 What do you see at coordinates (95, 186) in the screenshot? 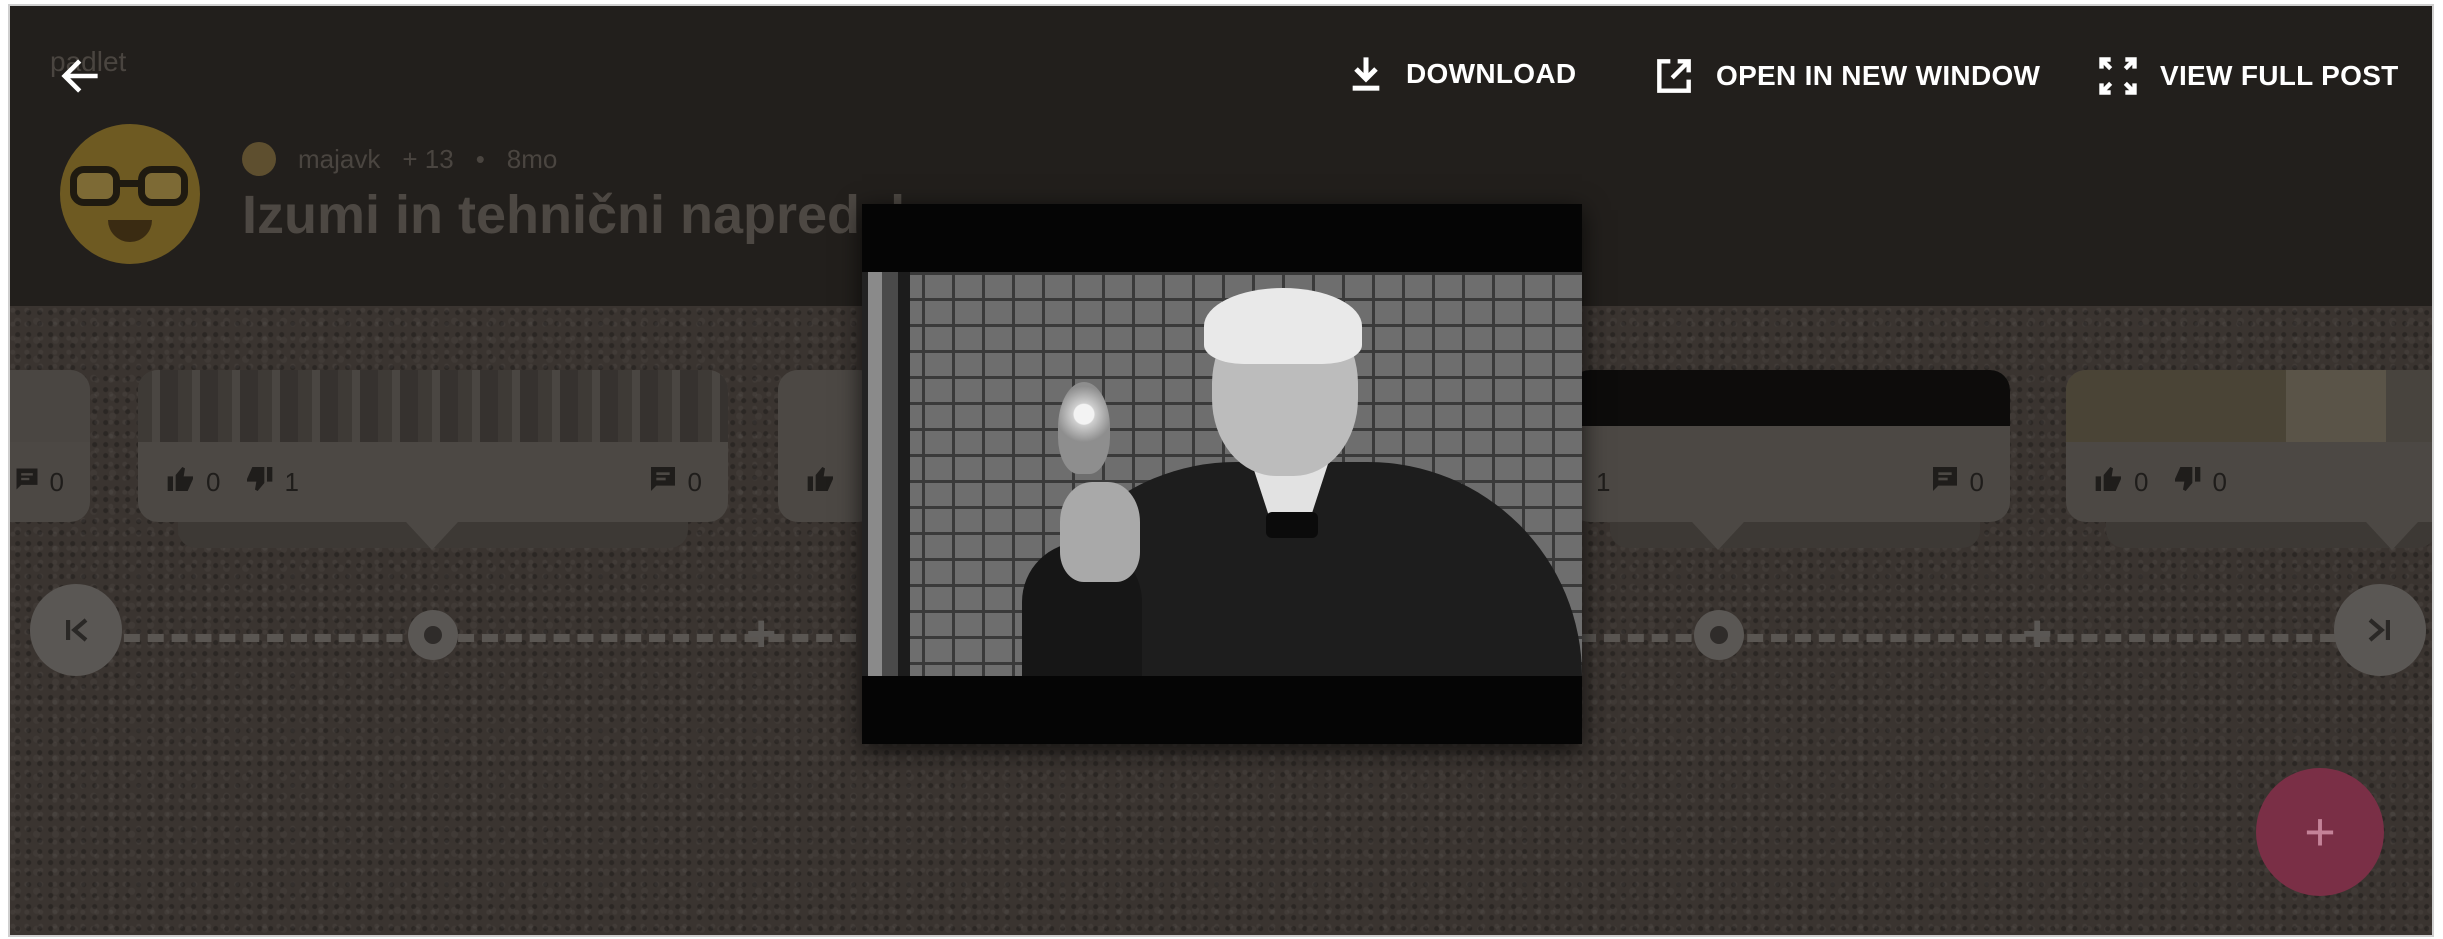
I see `glasses-left` at bounding box center [95, 186].